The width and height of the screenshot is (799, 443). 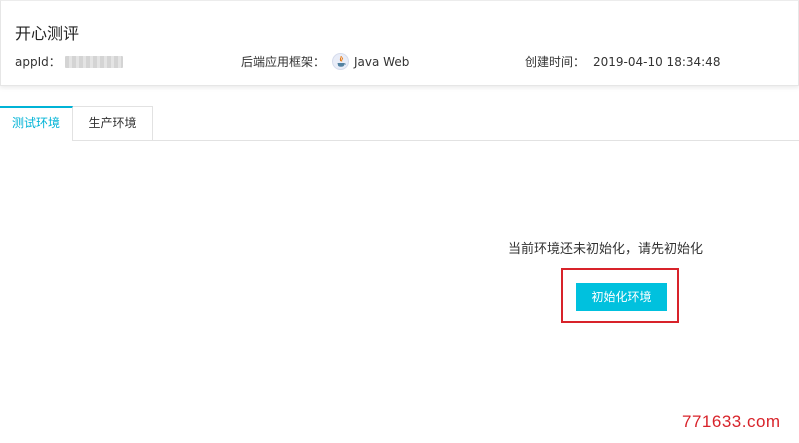 What do you see at coordinates (621, 297) in the screenshot?
I see `initialize-environment-button: 初始化环境` at bounding box center [621, 297].